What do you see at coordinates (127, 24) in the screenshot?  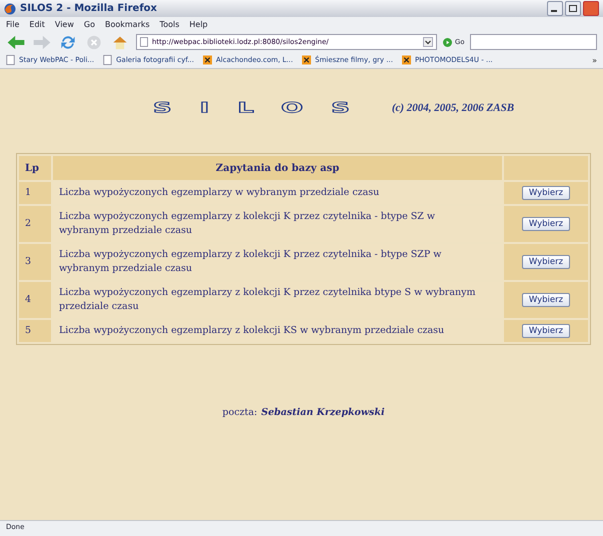 I see `menu-item: Bookmarks` at bounding box center [127, 24].